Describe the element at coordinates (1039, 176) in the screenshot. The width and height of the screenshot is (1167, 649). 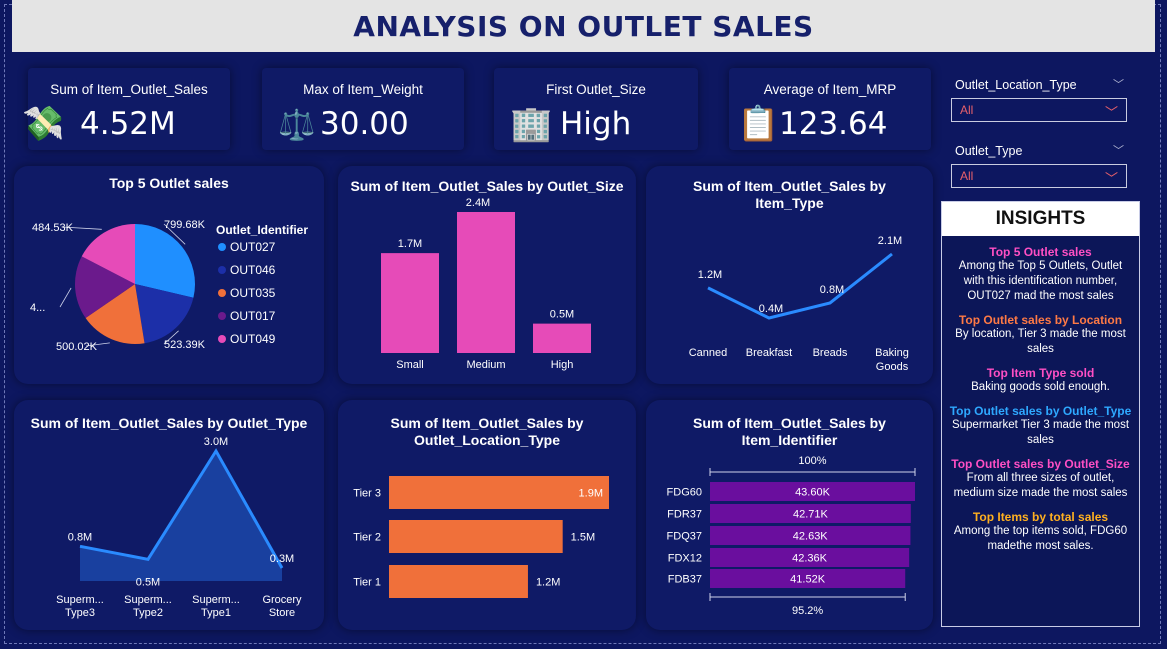
I see `slicer-type-dropdown: All ﹀` at that location.